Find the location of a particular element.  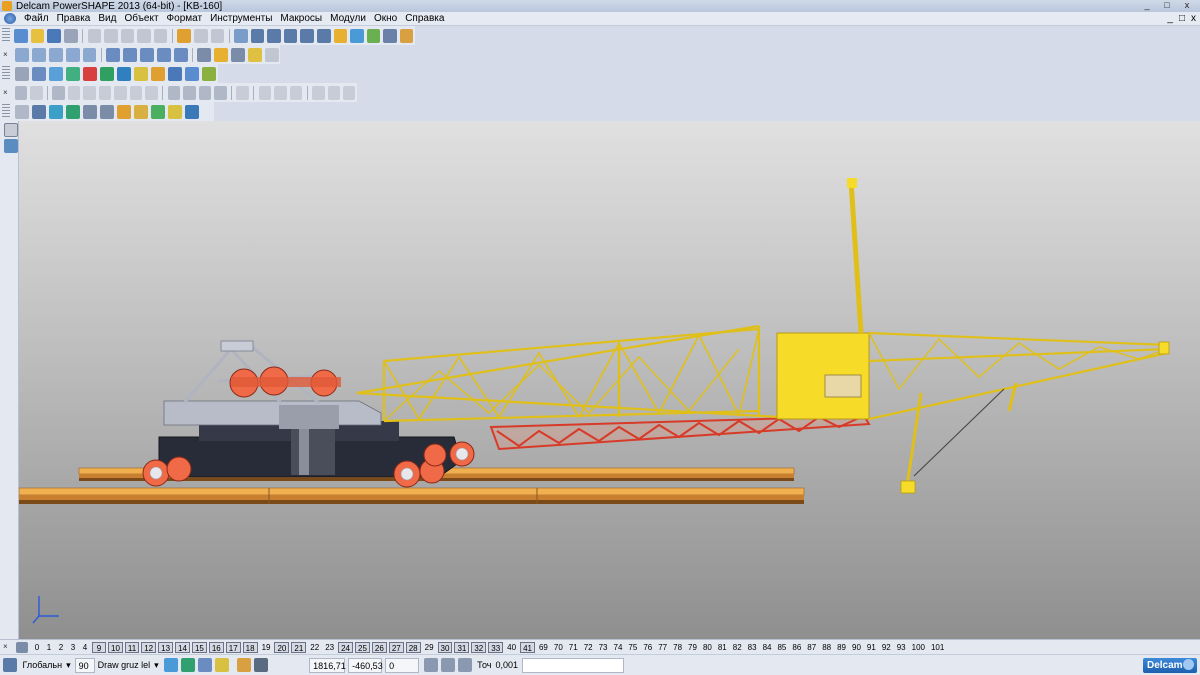

delete-icon is located at coordinates (160, 35).